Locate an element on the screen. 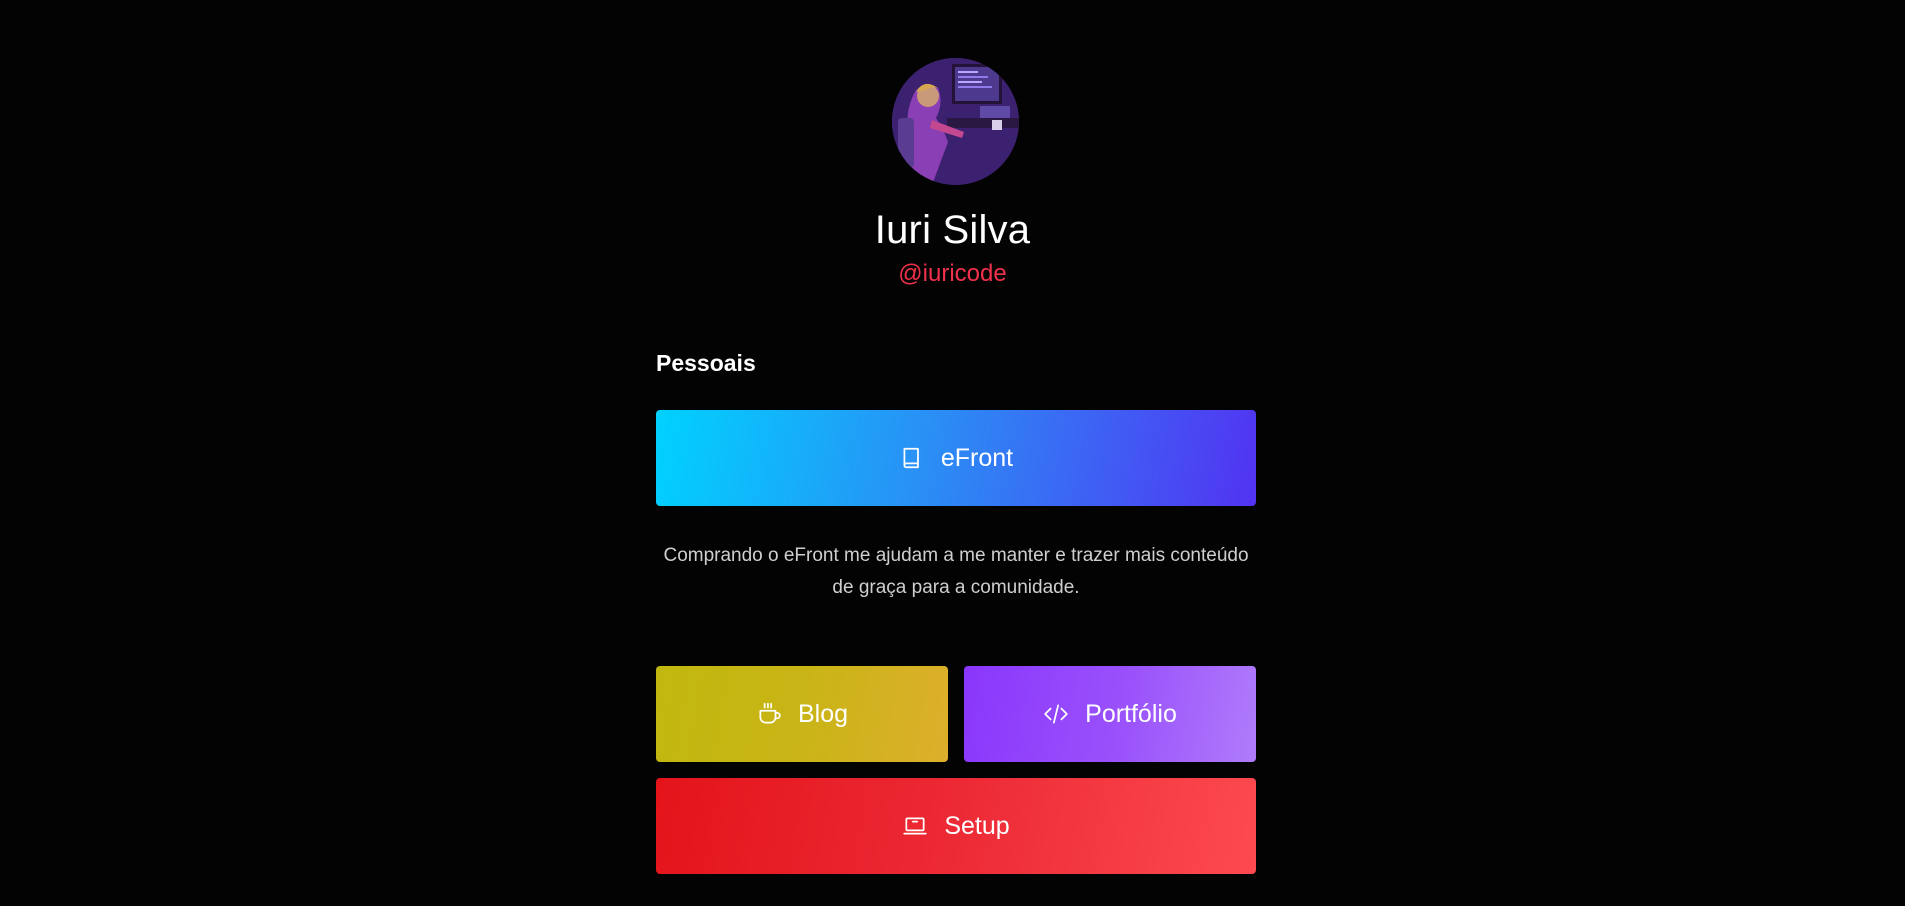  section-title-personal: Pessoais is located at coordinates (706, 363).